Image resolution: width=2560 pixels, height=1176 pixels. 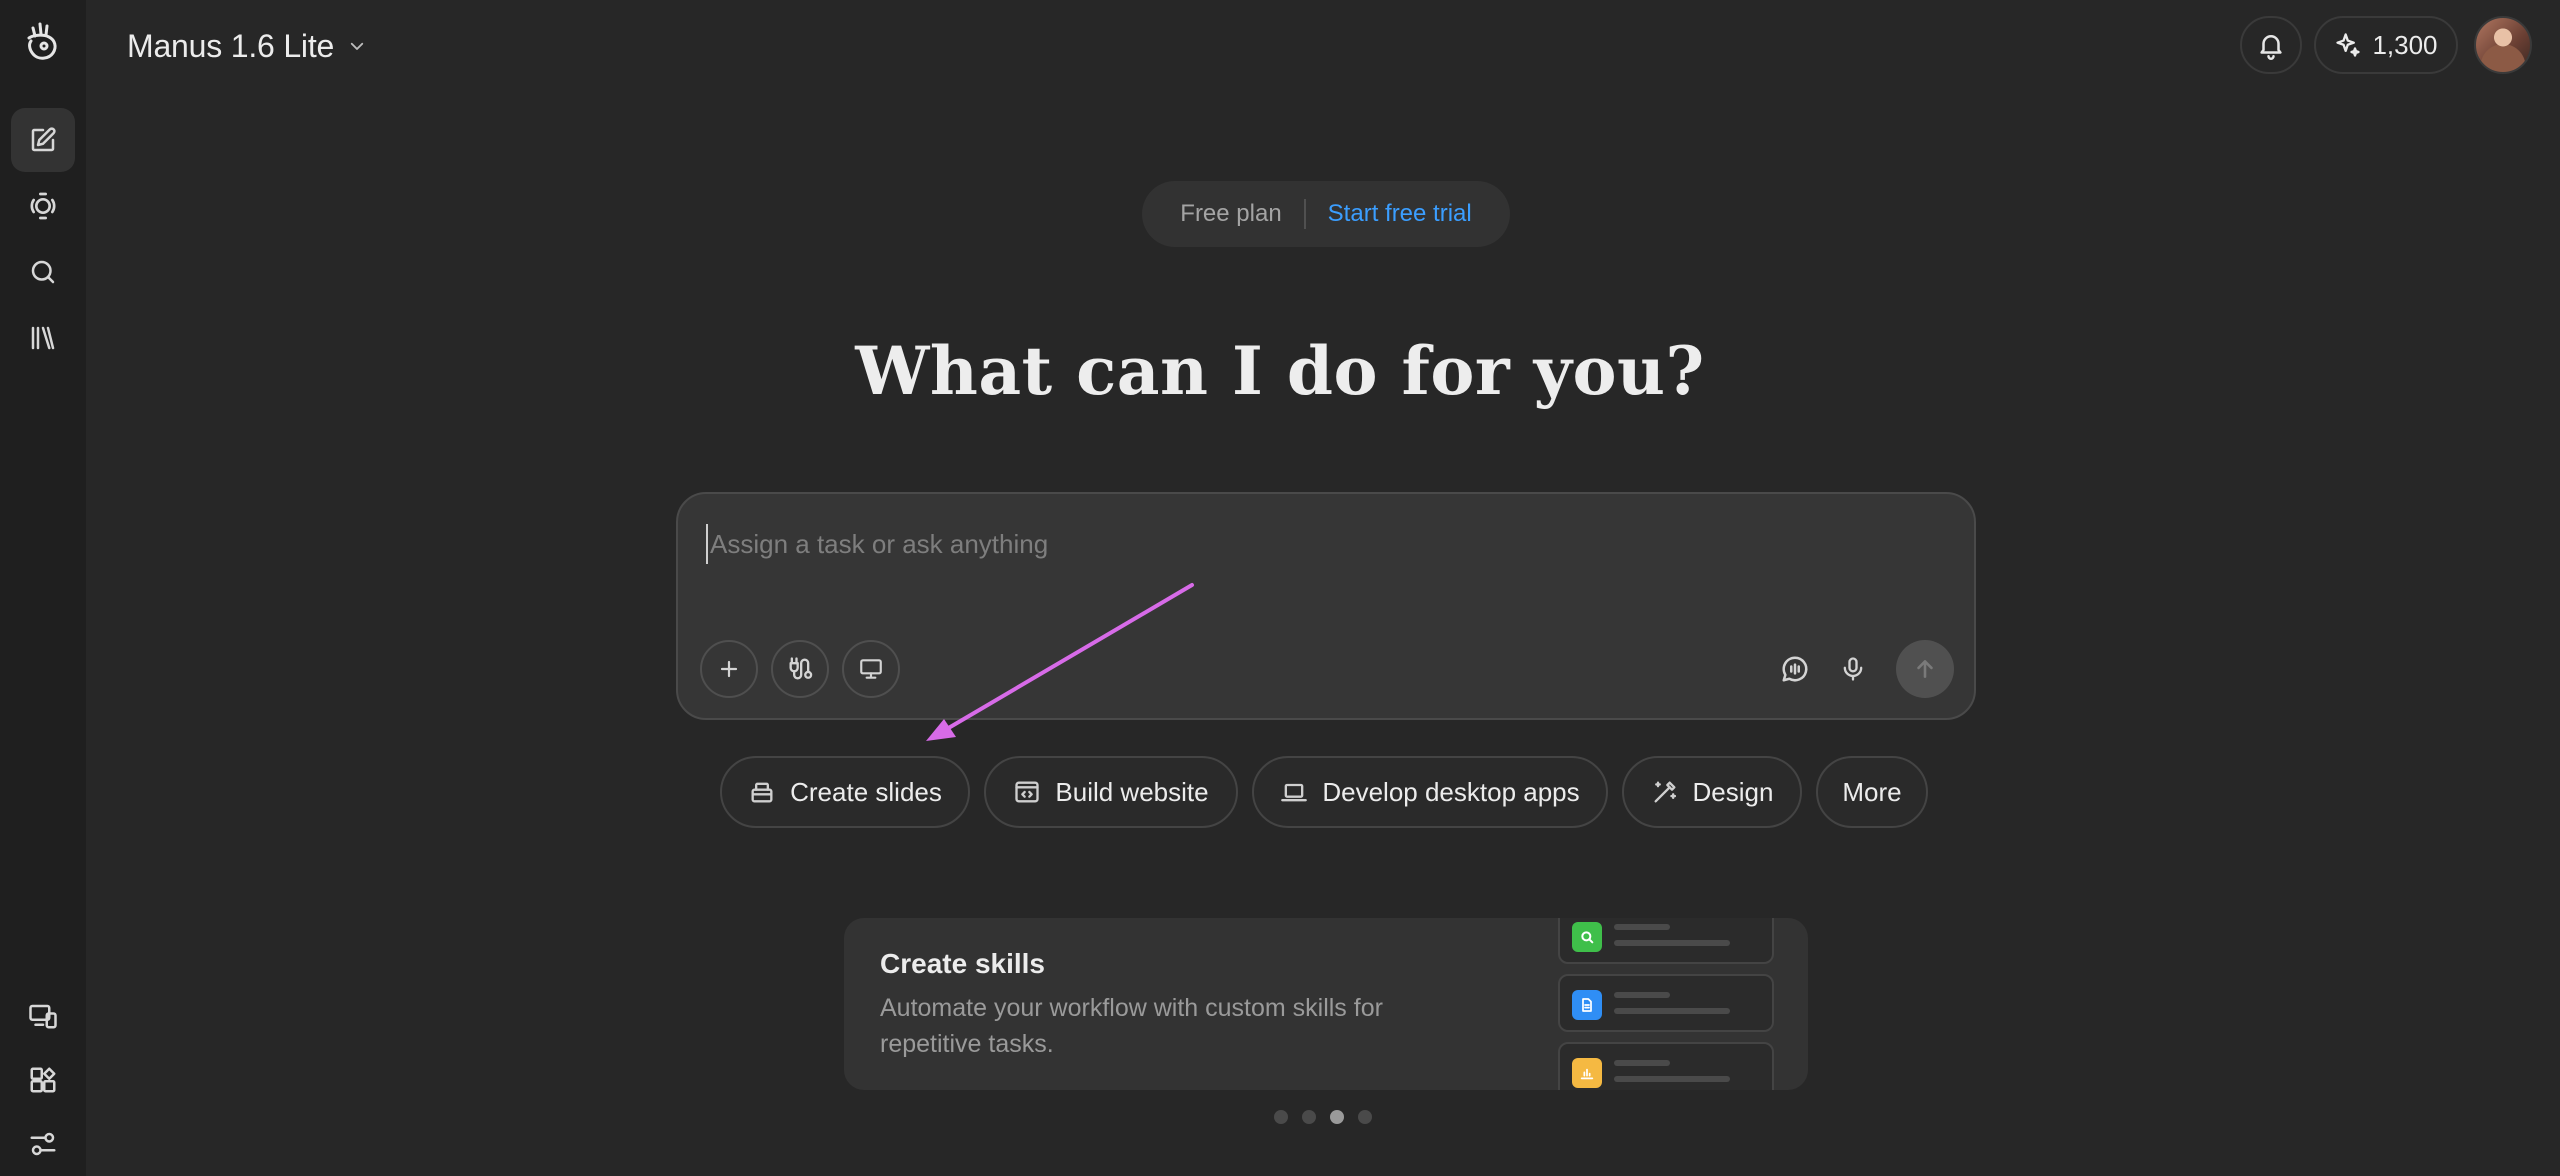 I want to click on arrow-up-icon, so click(x=1925, y=669).